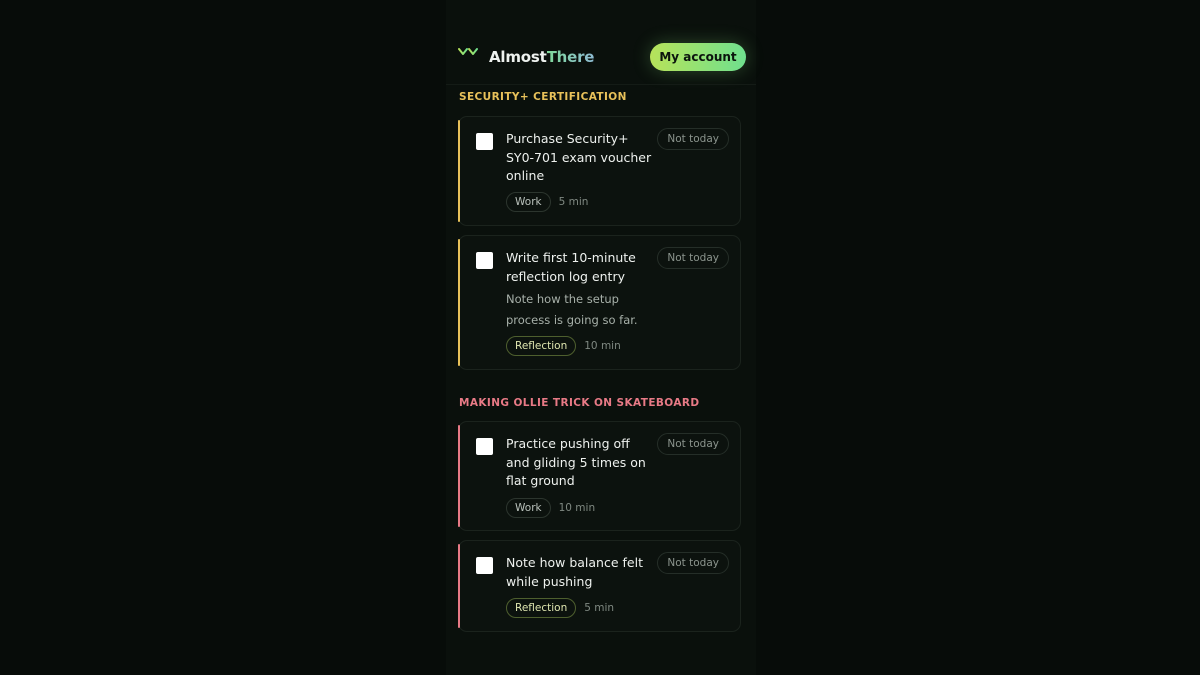 This screenshot has height=675, width=1200. What do you see at coordinates (468, 53) in the screenshot?
I see `sprout-icon` at bounding box center [468, 53].